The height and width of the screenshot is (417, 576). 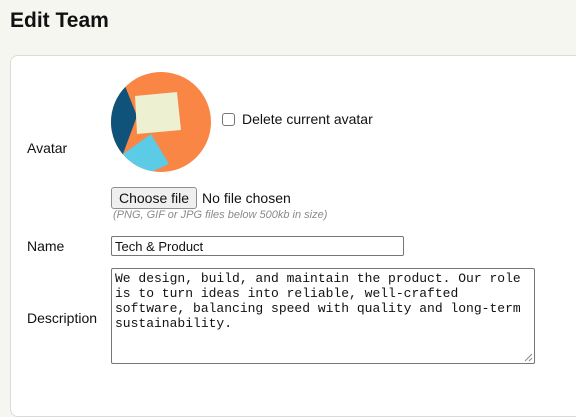 What do you see at coordinates (228, 119) in the screenshot?
I see `delete-avatar-checkbox` at bounding box center [228, 119].